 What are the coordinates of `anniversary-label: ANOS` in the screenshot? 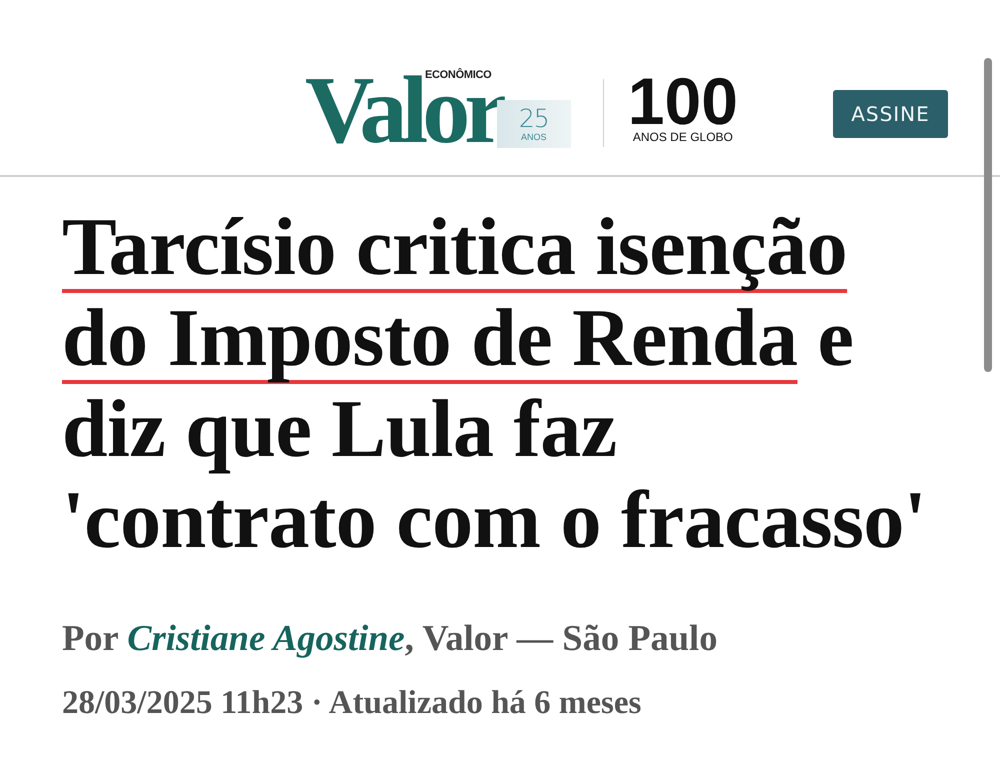 It's located at (534, 137).